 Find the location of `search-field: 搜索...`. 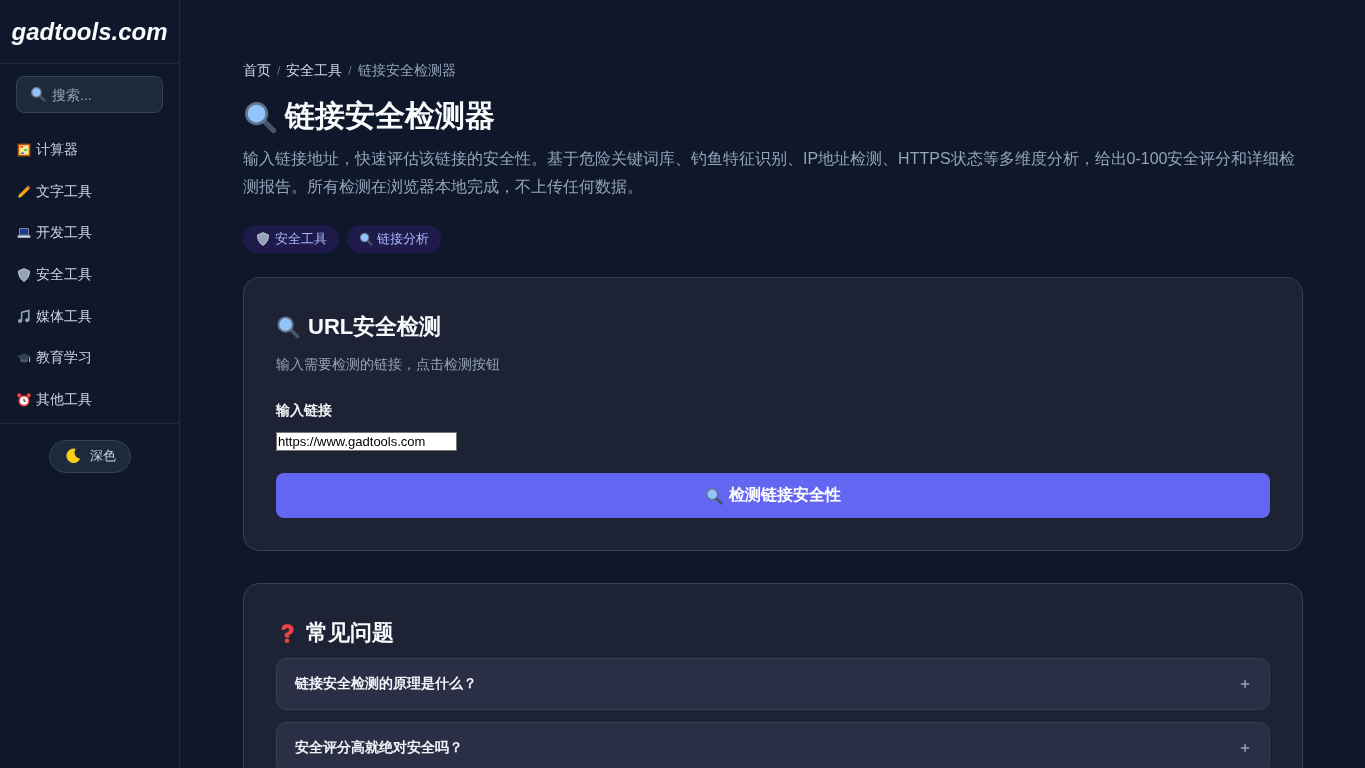

search-field: 搜索... is located at coordinates (89, 94).